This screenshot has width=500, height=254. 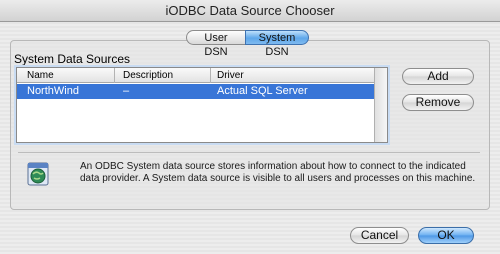 I want to click on table-scrollbar, so click(x=380, y=105).